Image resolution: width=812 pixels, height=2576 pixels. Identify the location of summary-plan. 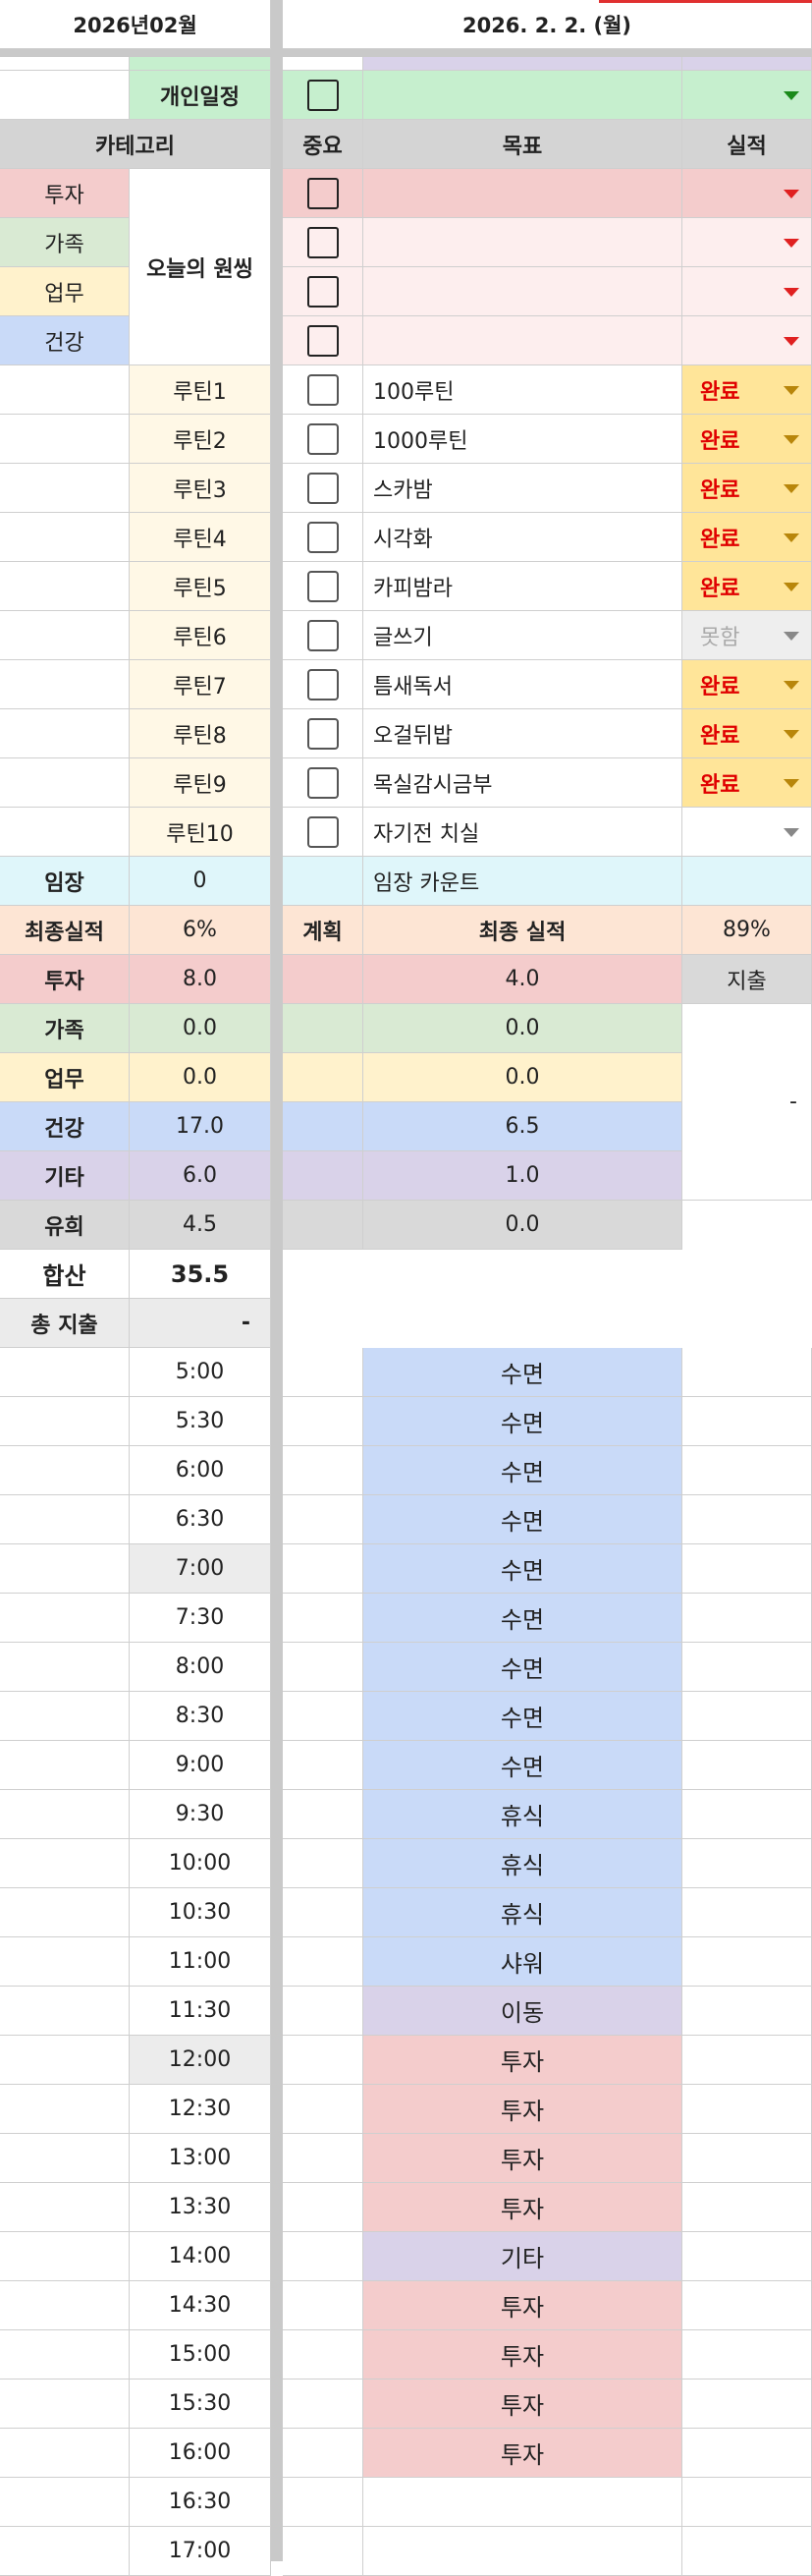
(323, 1028).